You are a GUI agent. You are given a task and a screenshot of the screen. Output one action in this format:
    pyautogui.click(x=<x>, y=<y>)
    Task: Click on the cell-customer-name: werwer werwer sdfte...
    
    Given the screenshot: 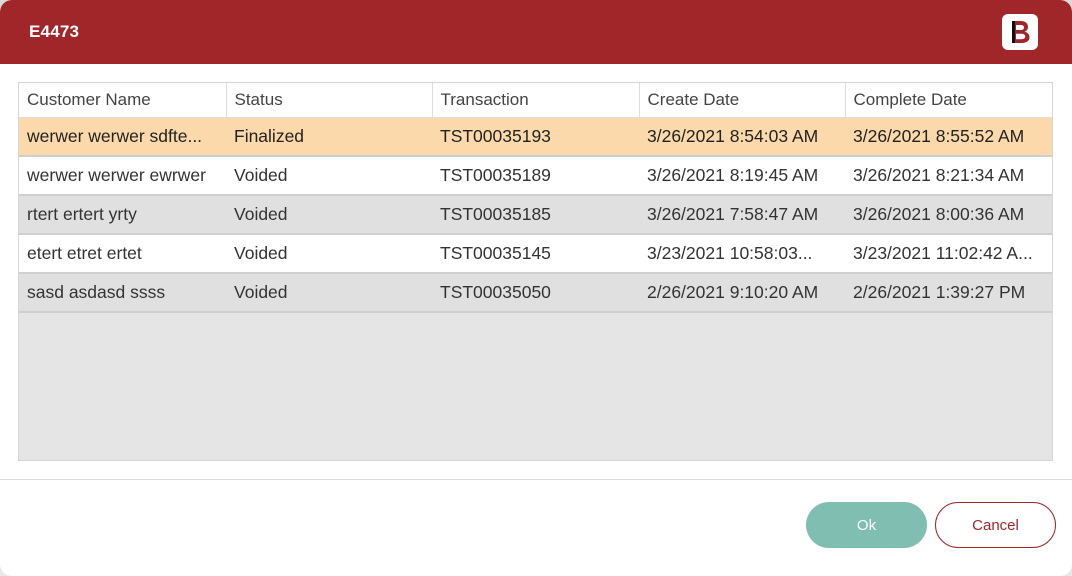 What is the action you would take?
    pyautogui.click(x=122, y=137)
    